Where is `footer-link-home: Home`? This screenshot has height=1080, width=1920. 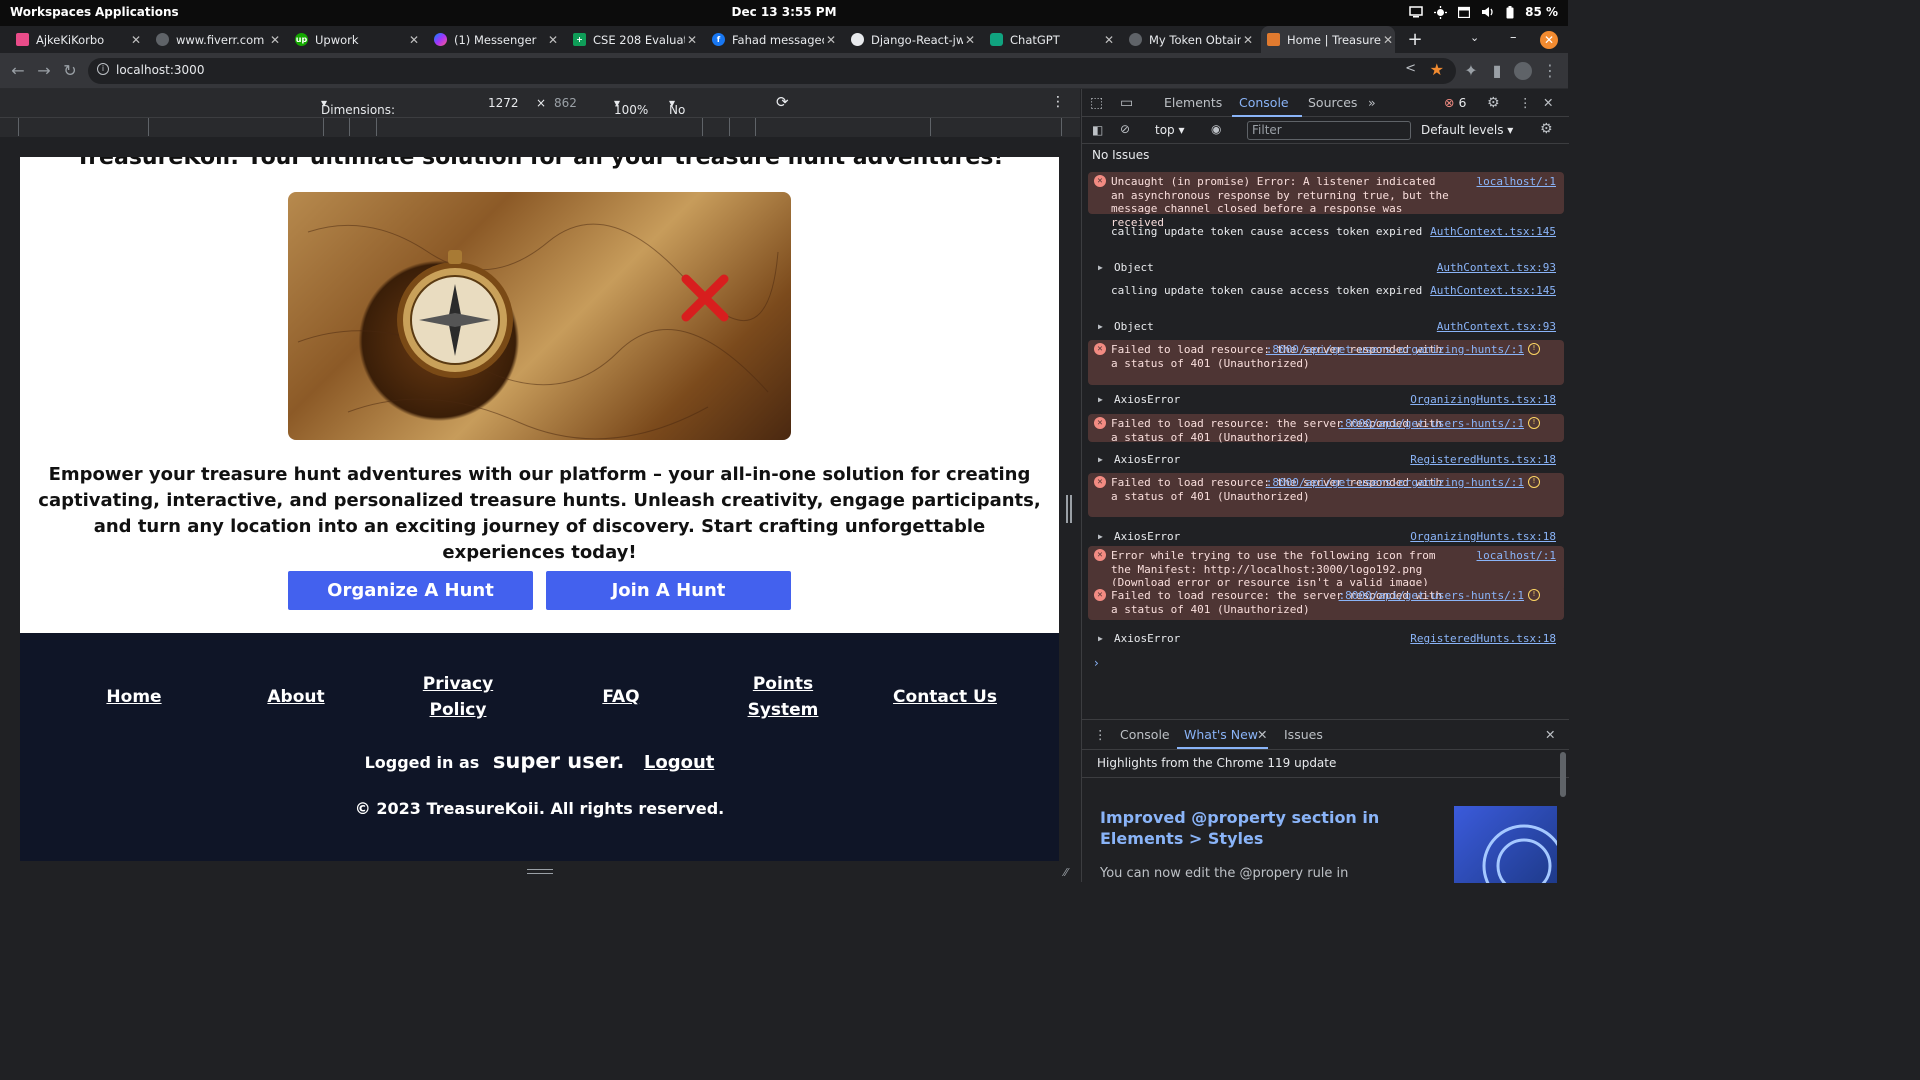 footer-link-home: Home is located at coordinates (134, 697).